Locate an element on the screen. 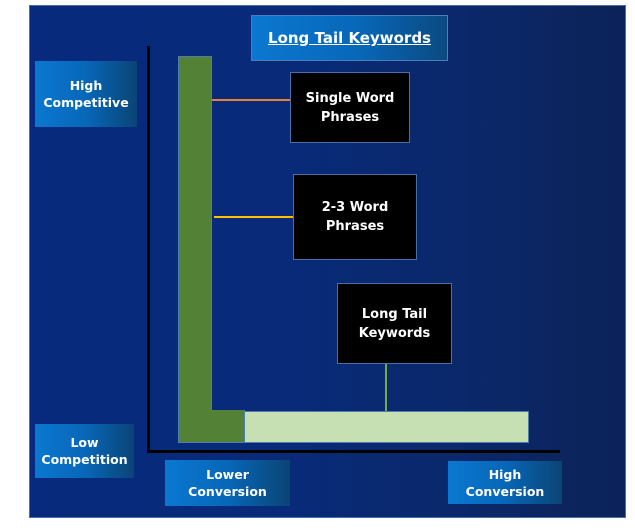  callout-2-3-word-phrases: 2-3 Word Phrases is located at coordinates (355, 217).